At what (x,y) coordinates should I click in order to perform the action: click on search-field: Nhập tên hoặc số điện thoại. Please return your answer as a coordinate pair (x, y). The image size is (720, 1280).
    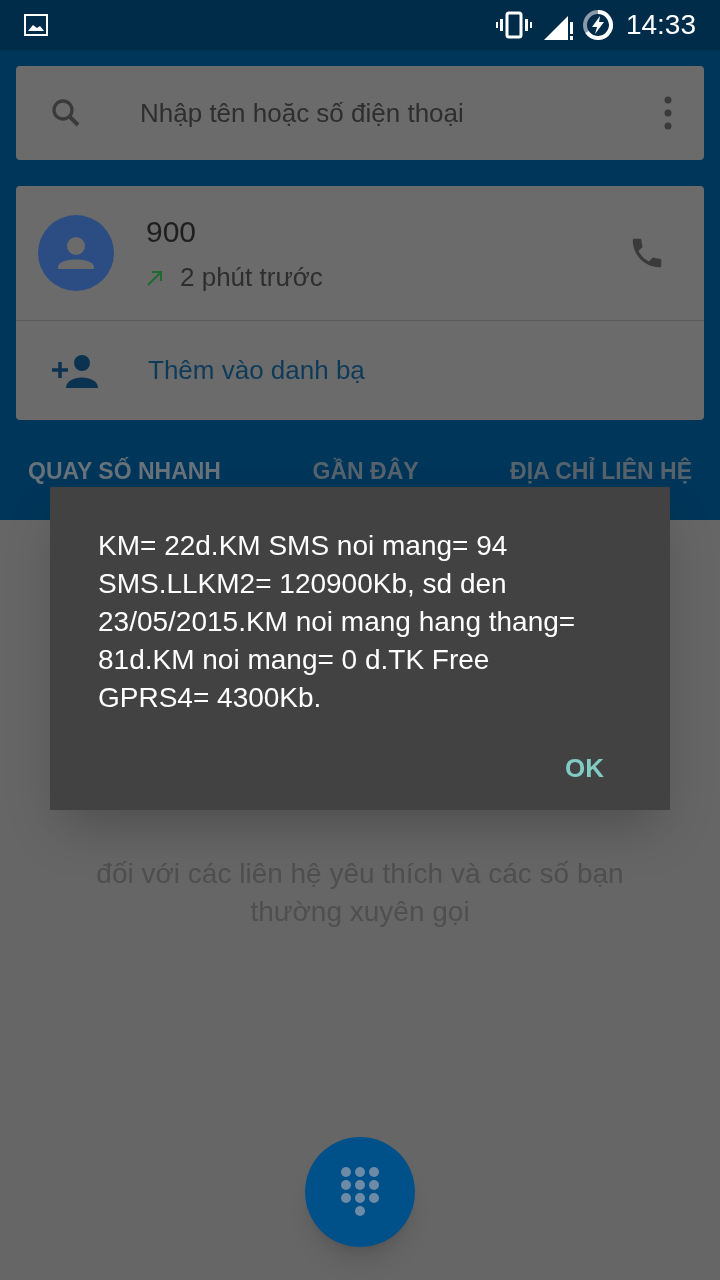
    Looking at the image, I should click on (360, 113).